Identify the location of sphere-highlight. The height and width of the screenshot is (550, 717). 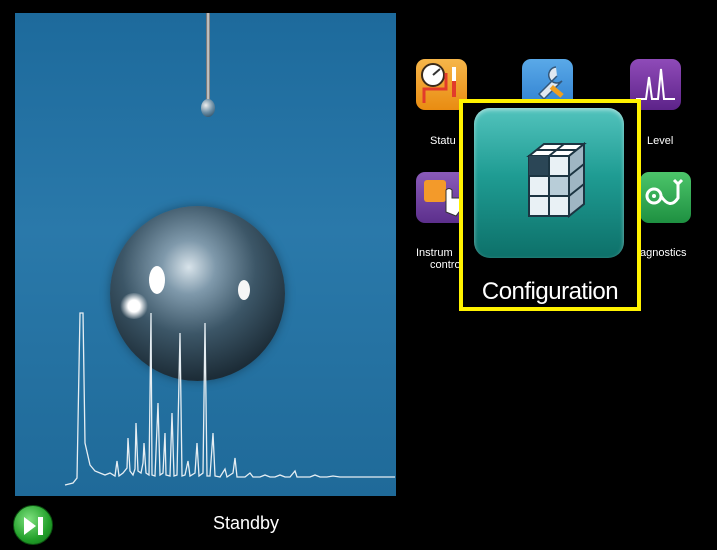
(157, 280).